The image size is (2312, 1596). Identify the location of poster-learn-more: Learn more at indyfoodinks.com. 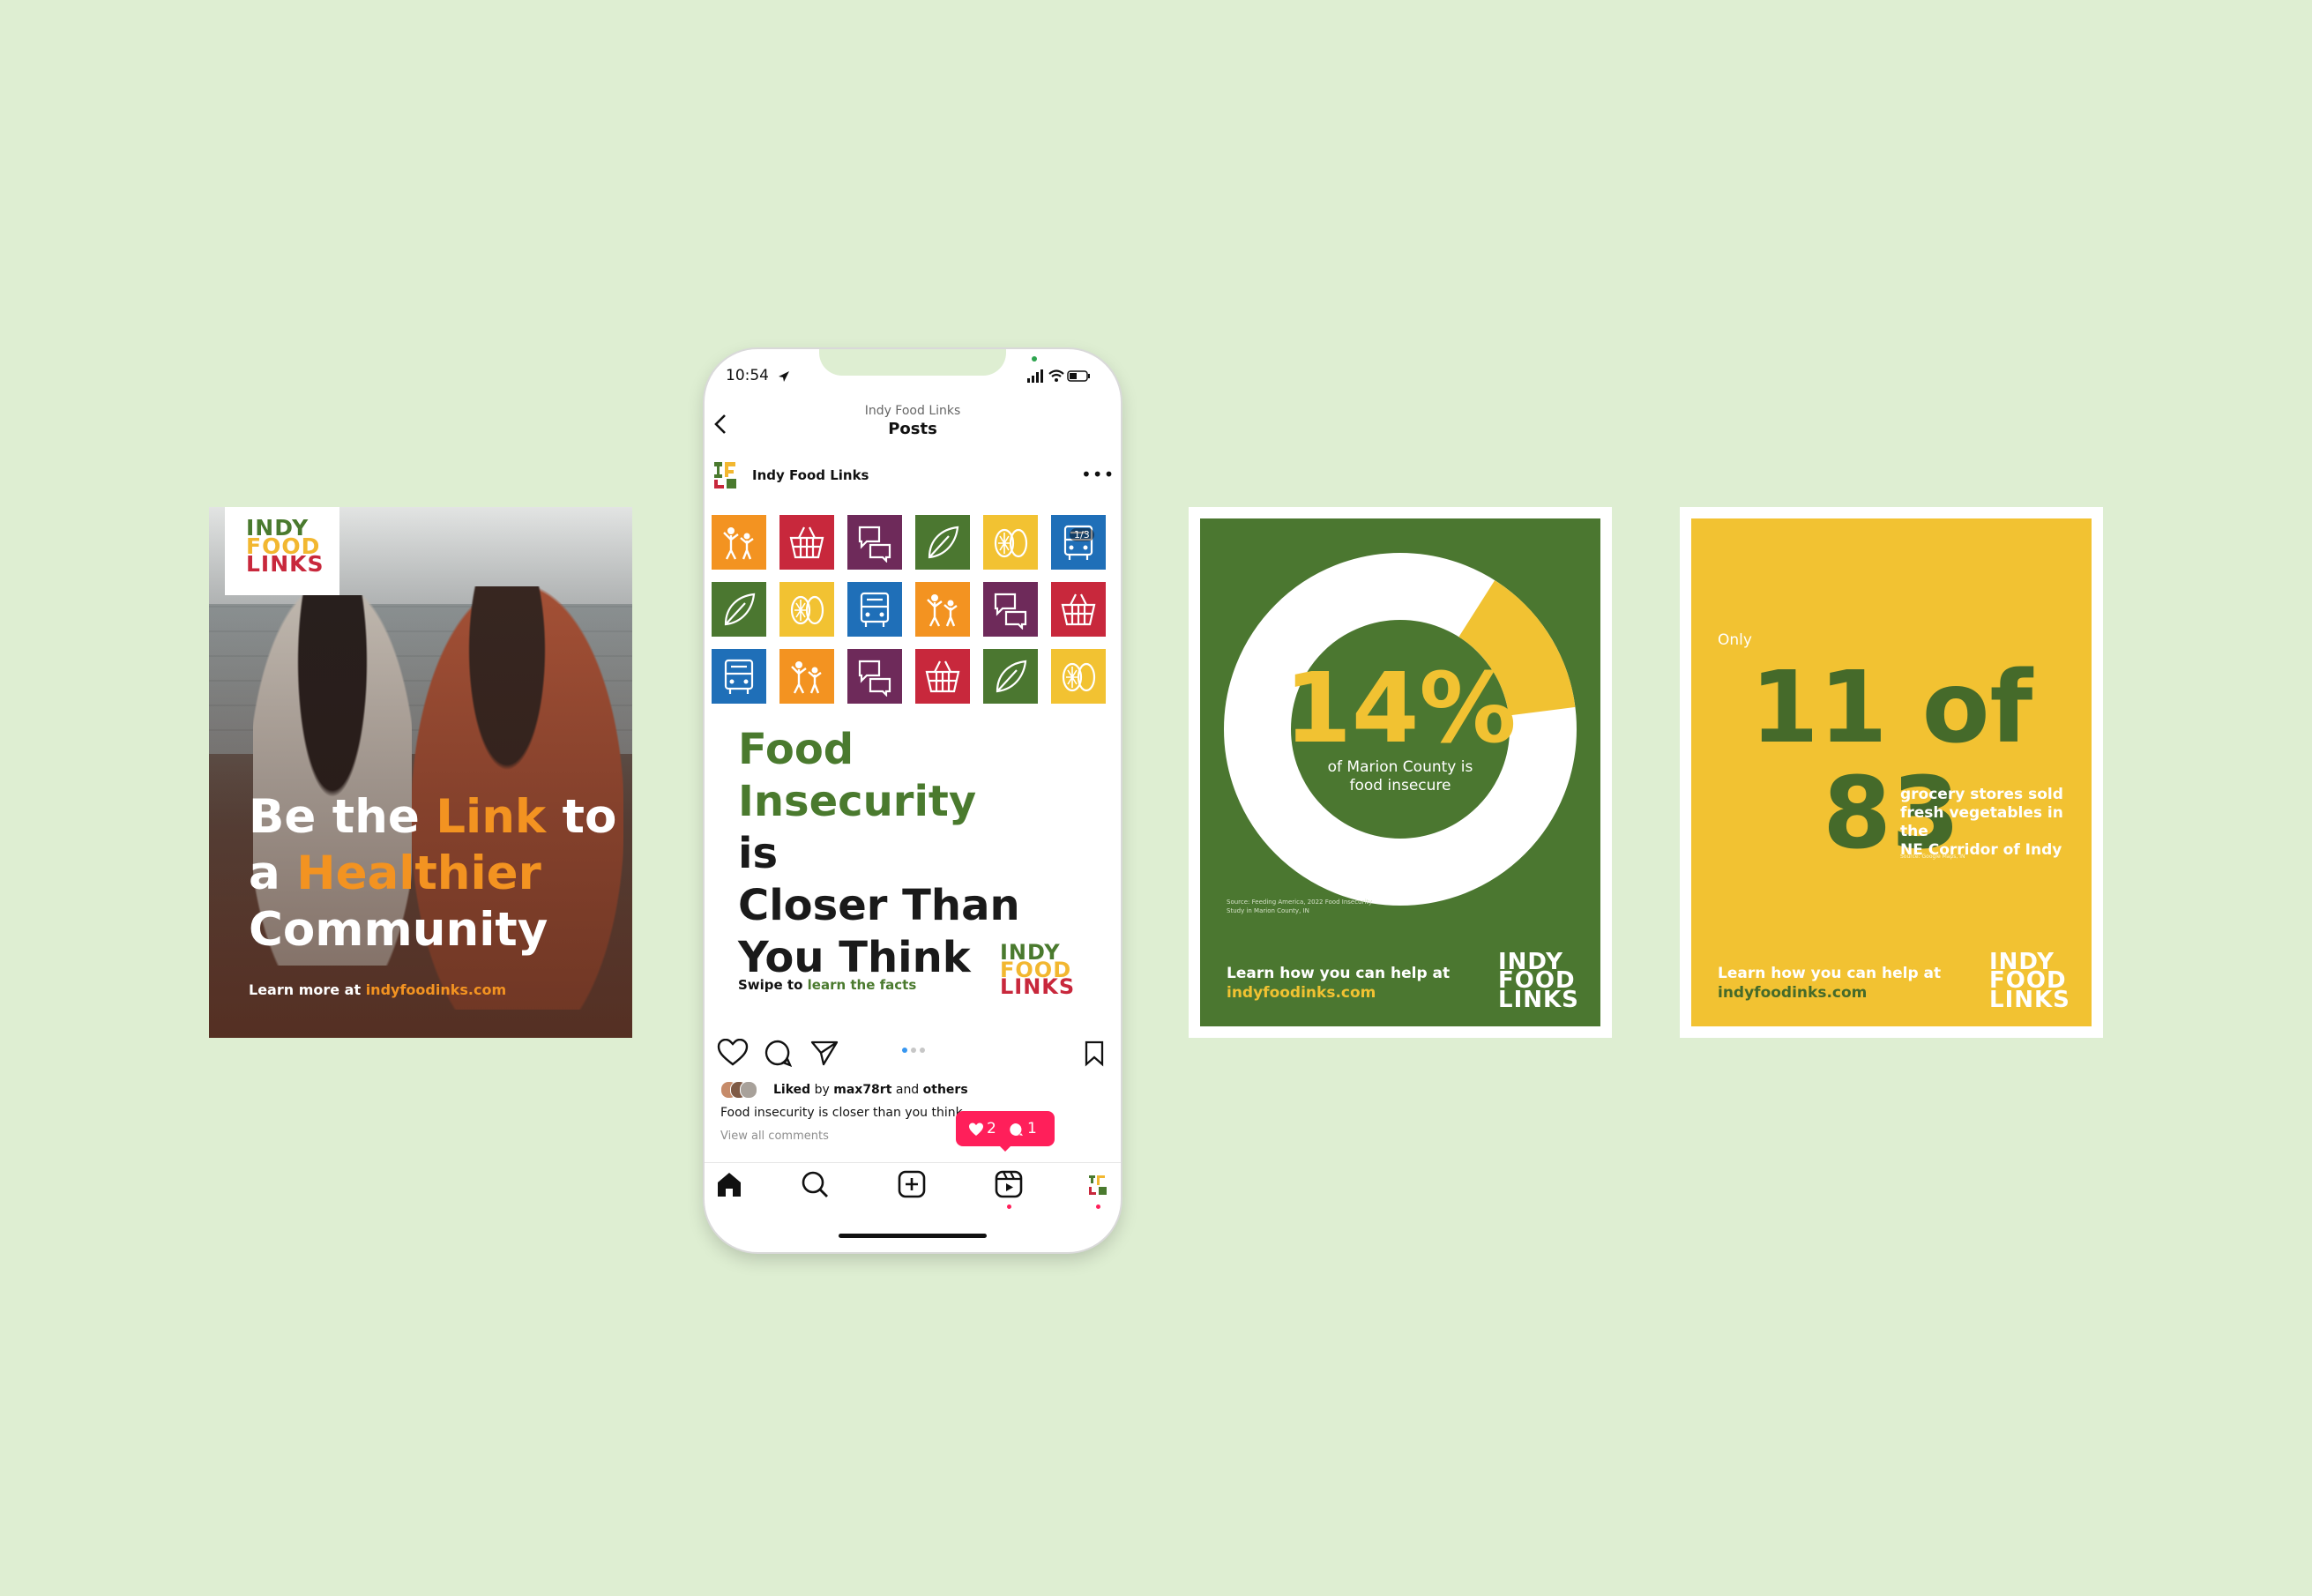
(377, 989).